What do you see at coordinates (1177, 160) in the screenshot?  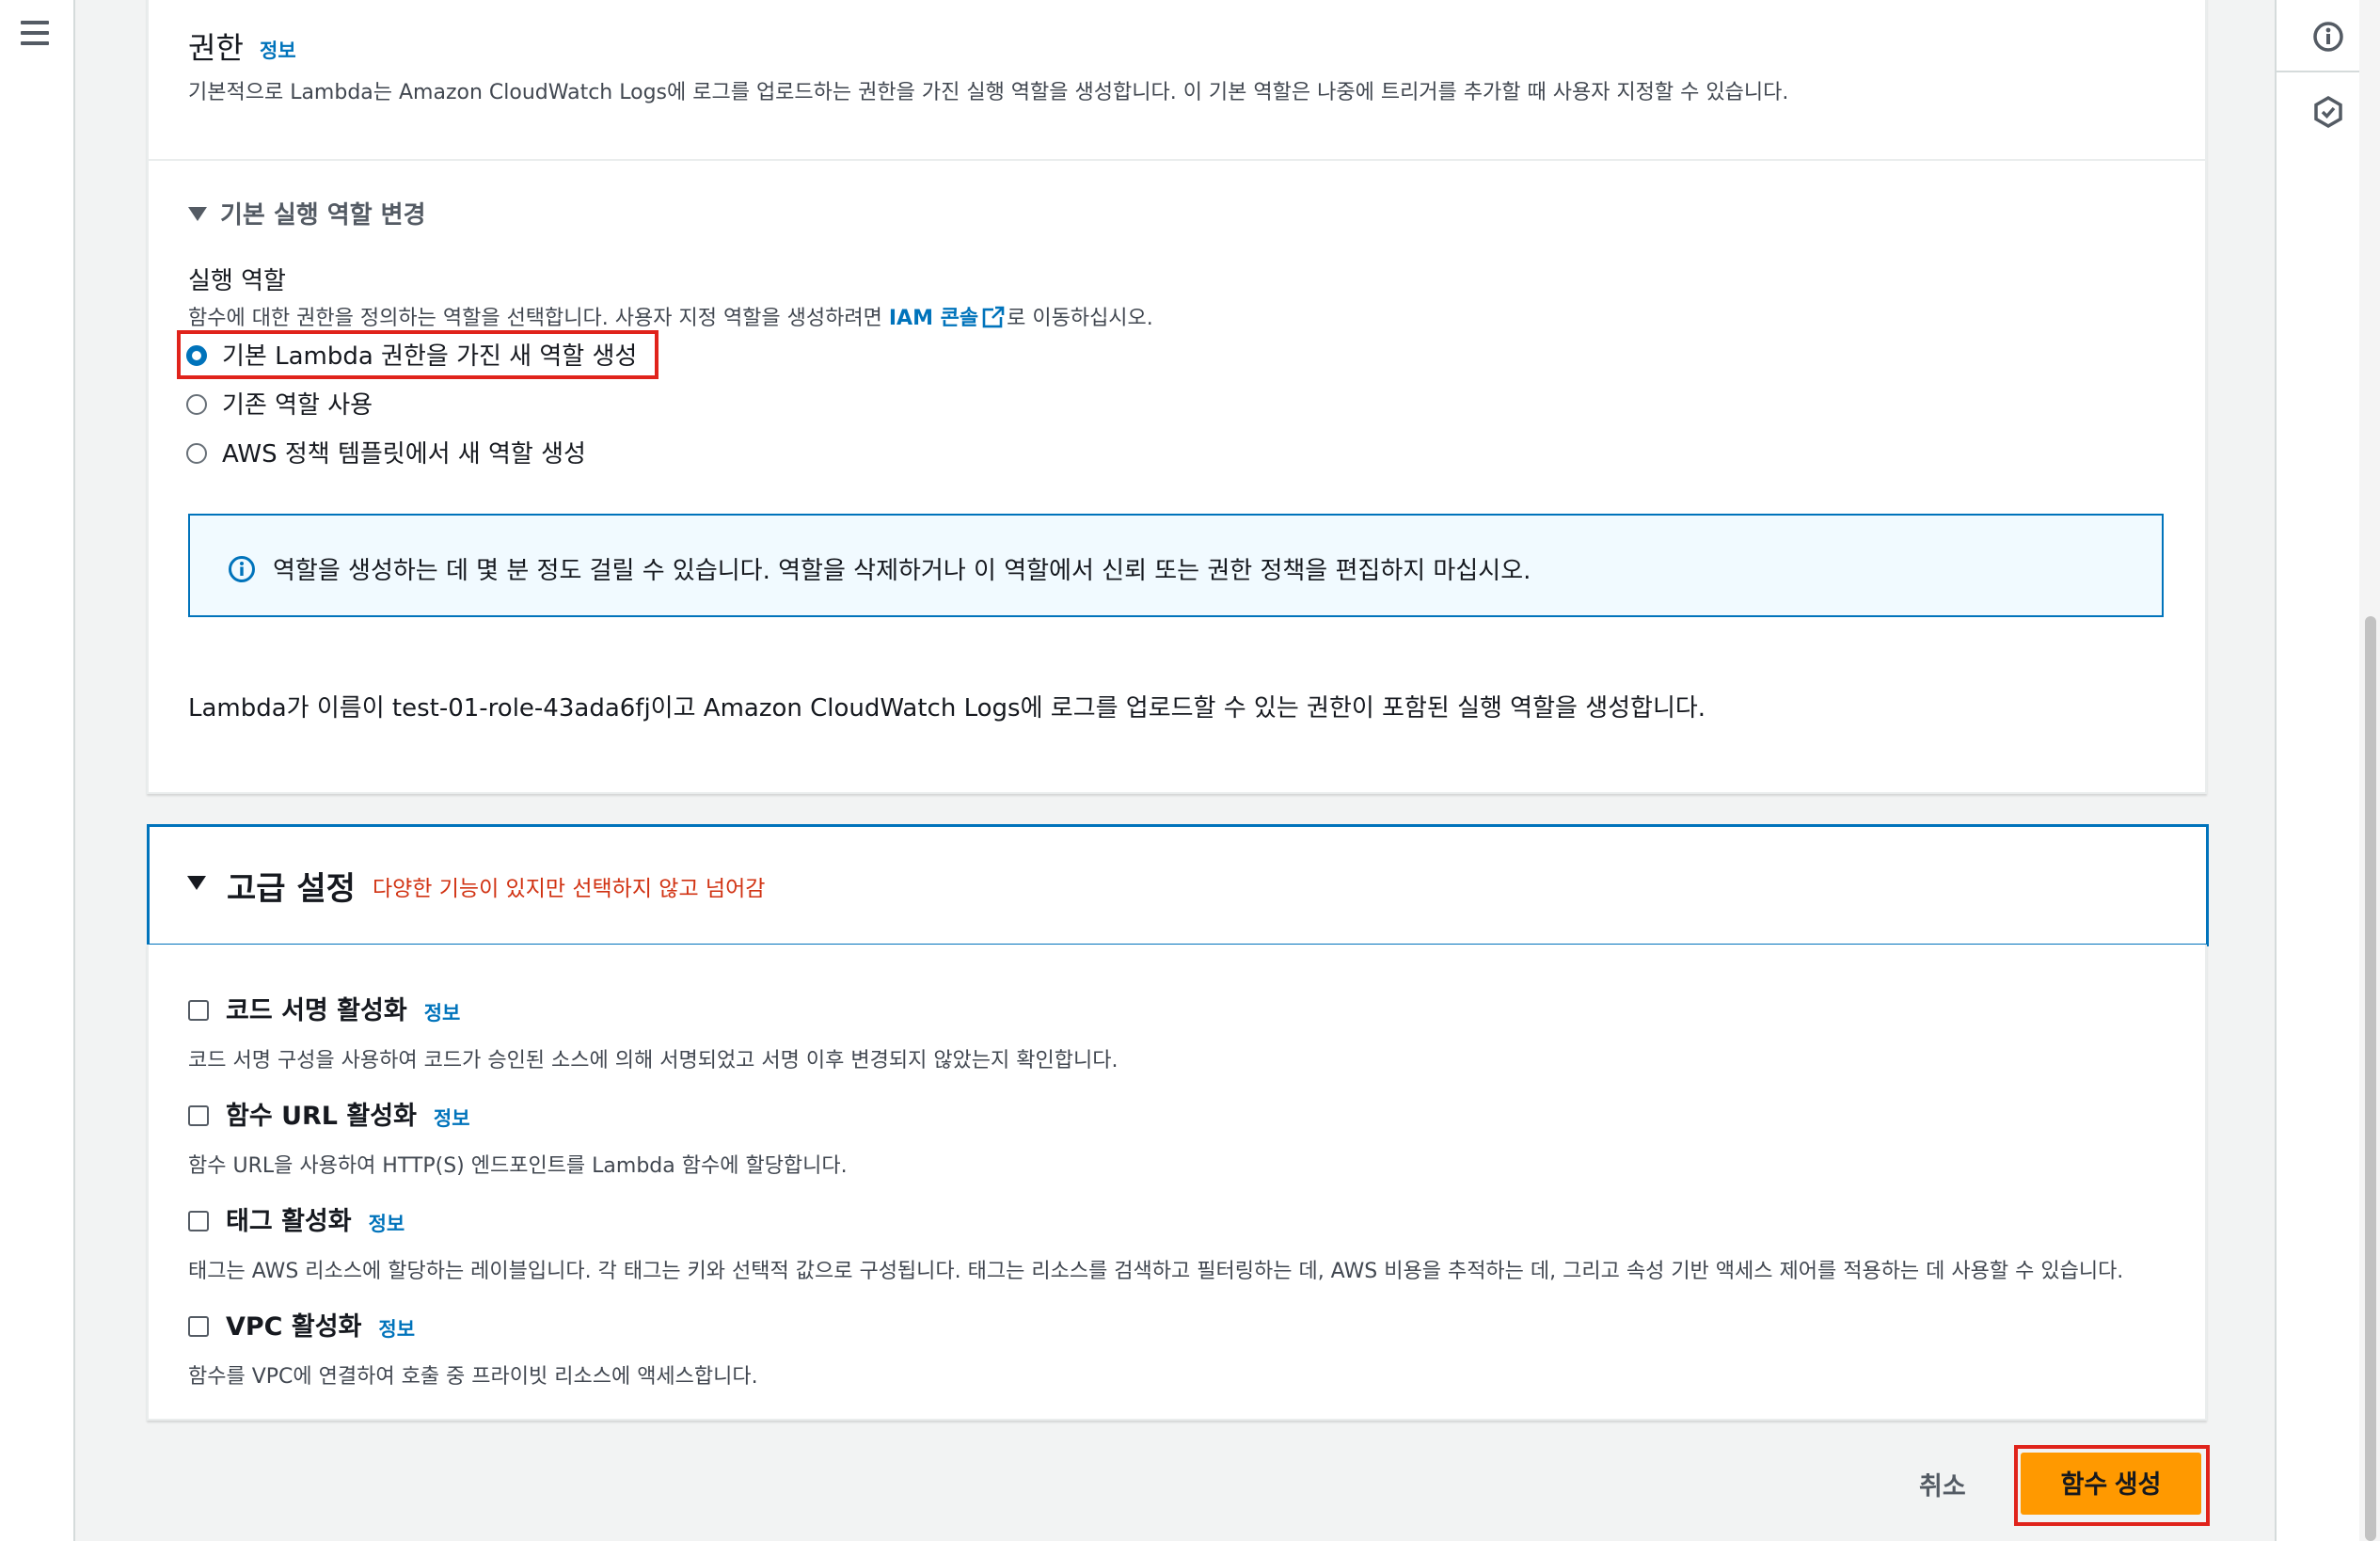 I see `divider` at bounding box center [1177, 160].